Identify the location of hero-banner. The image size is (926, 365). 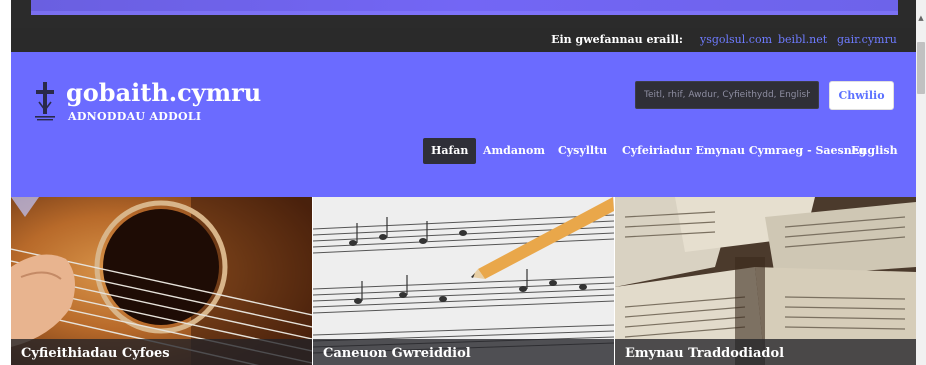
(463, 14).